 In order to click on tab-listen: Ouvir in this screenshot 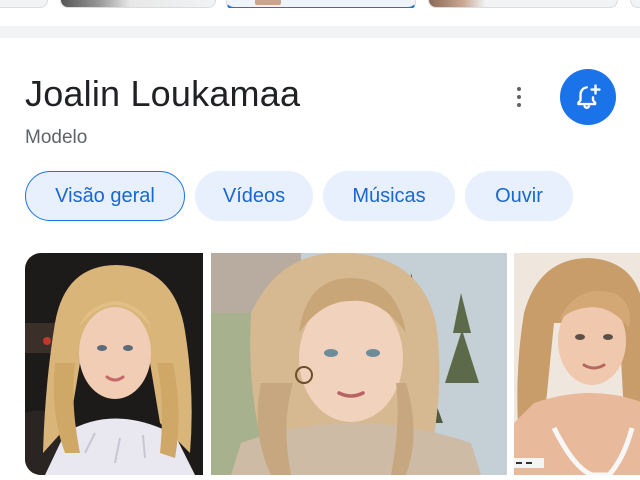, I will do `click(519, 196)`.